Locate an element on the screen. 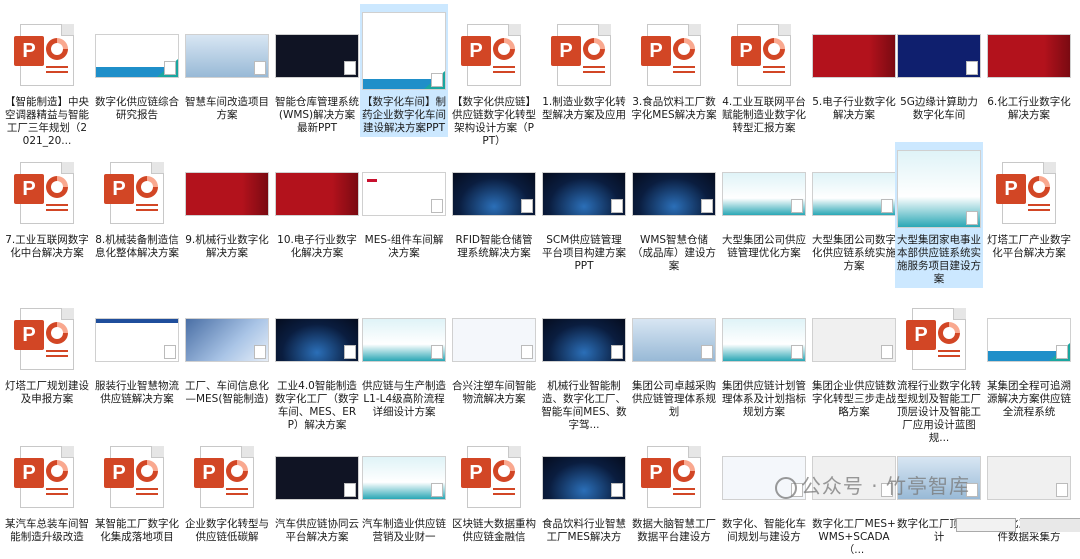 Image resolution: width=1080 pixels, height=559 pixels. file-item: 大型集团公司数字化供应链系统实施方案 is located at coordinates (854, 208).